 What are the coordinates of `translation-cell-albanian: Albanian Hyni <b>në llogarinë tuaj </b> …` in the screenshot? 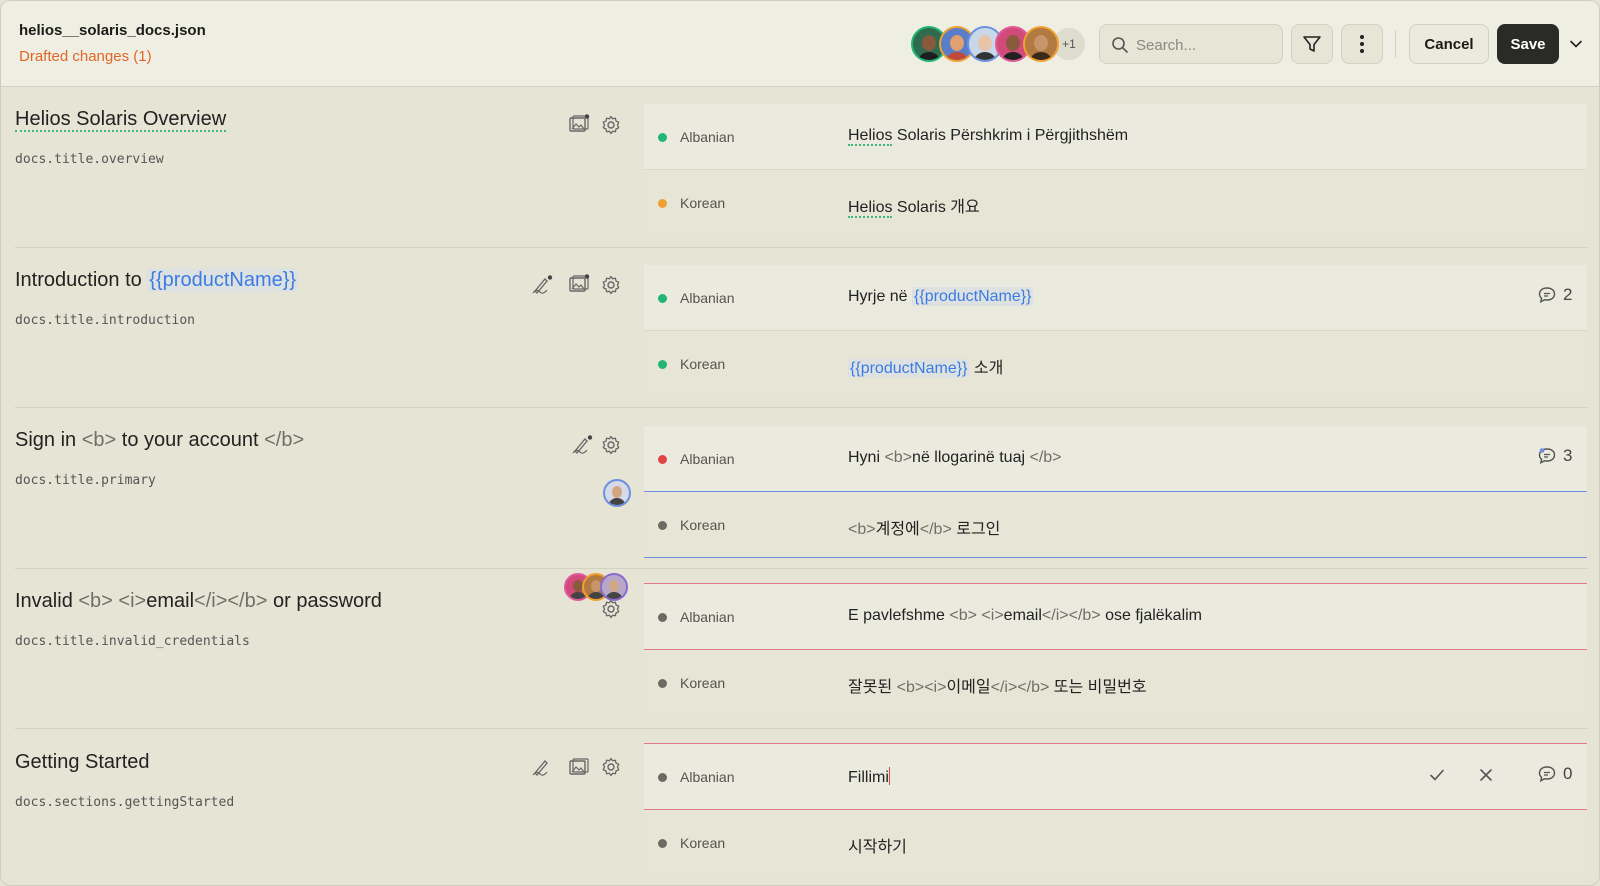 It's located at (1115, 459).